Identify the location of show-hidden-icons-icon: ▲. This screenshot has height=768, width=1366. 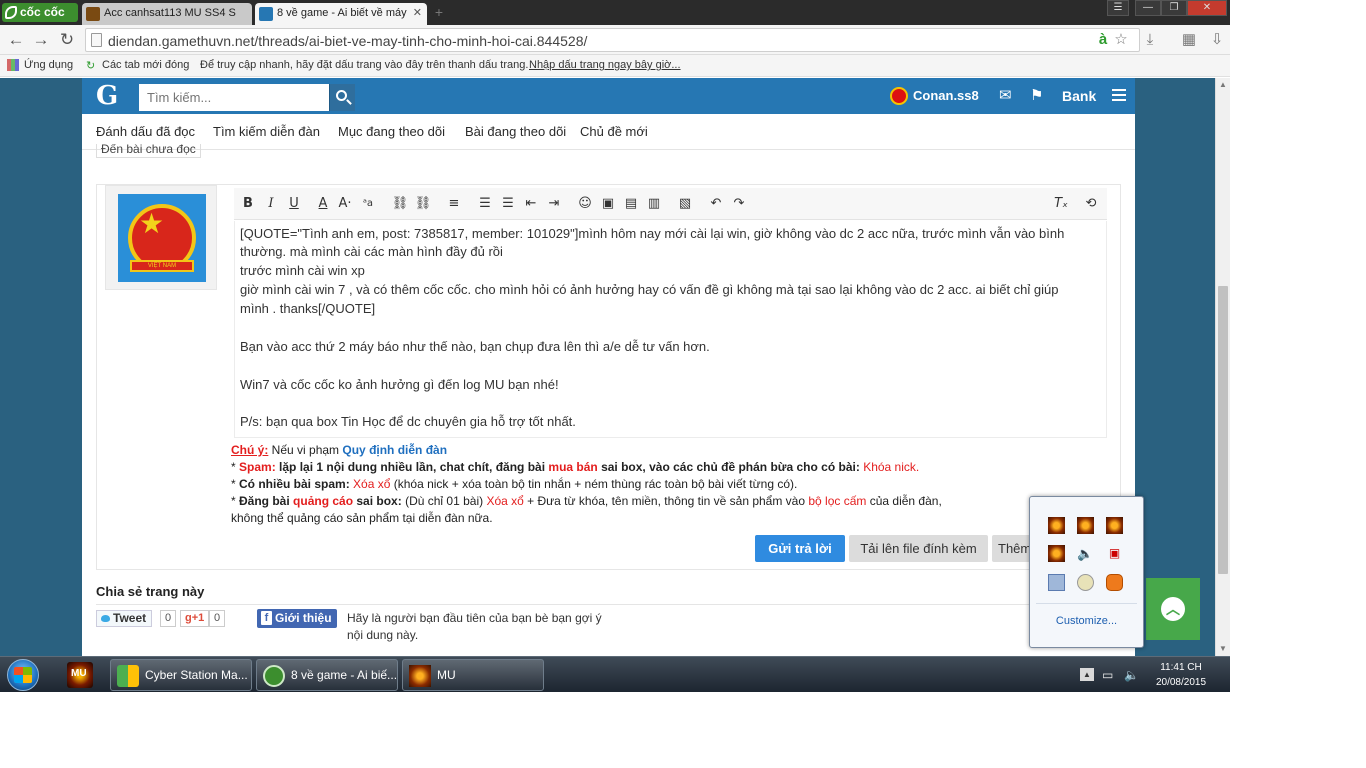
(1087, 674).